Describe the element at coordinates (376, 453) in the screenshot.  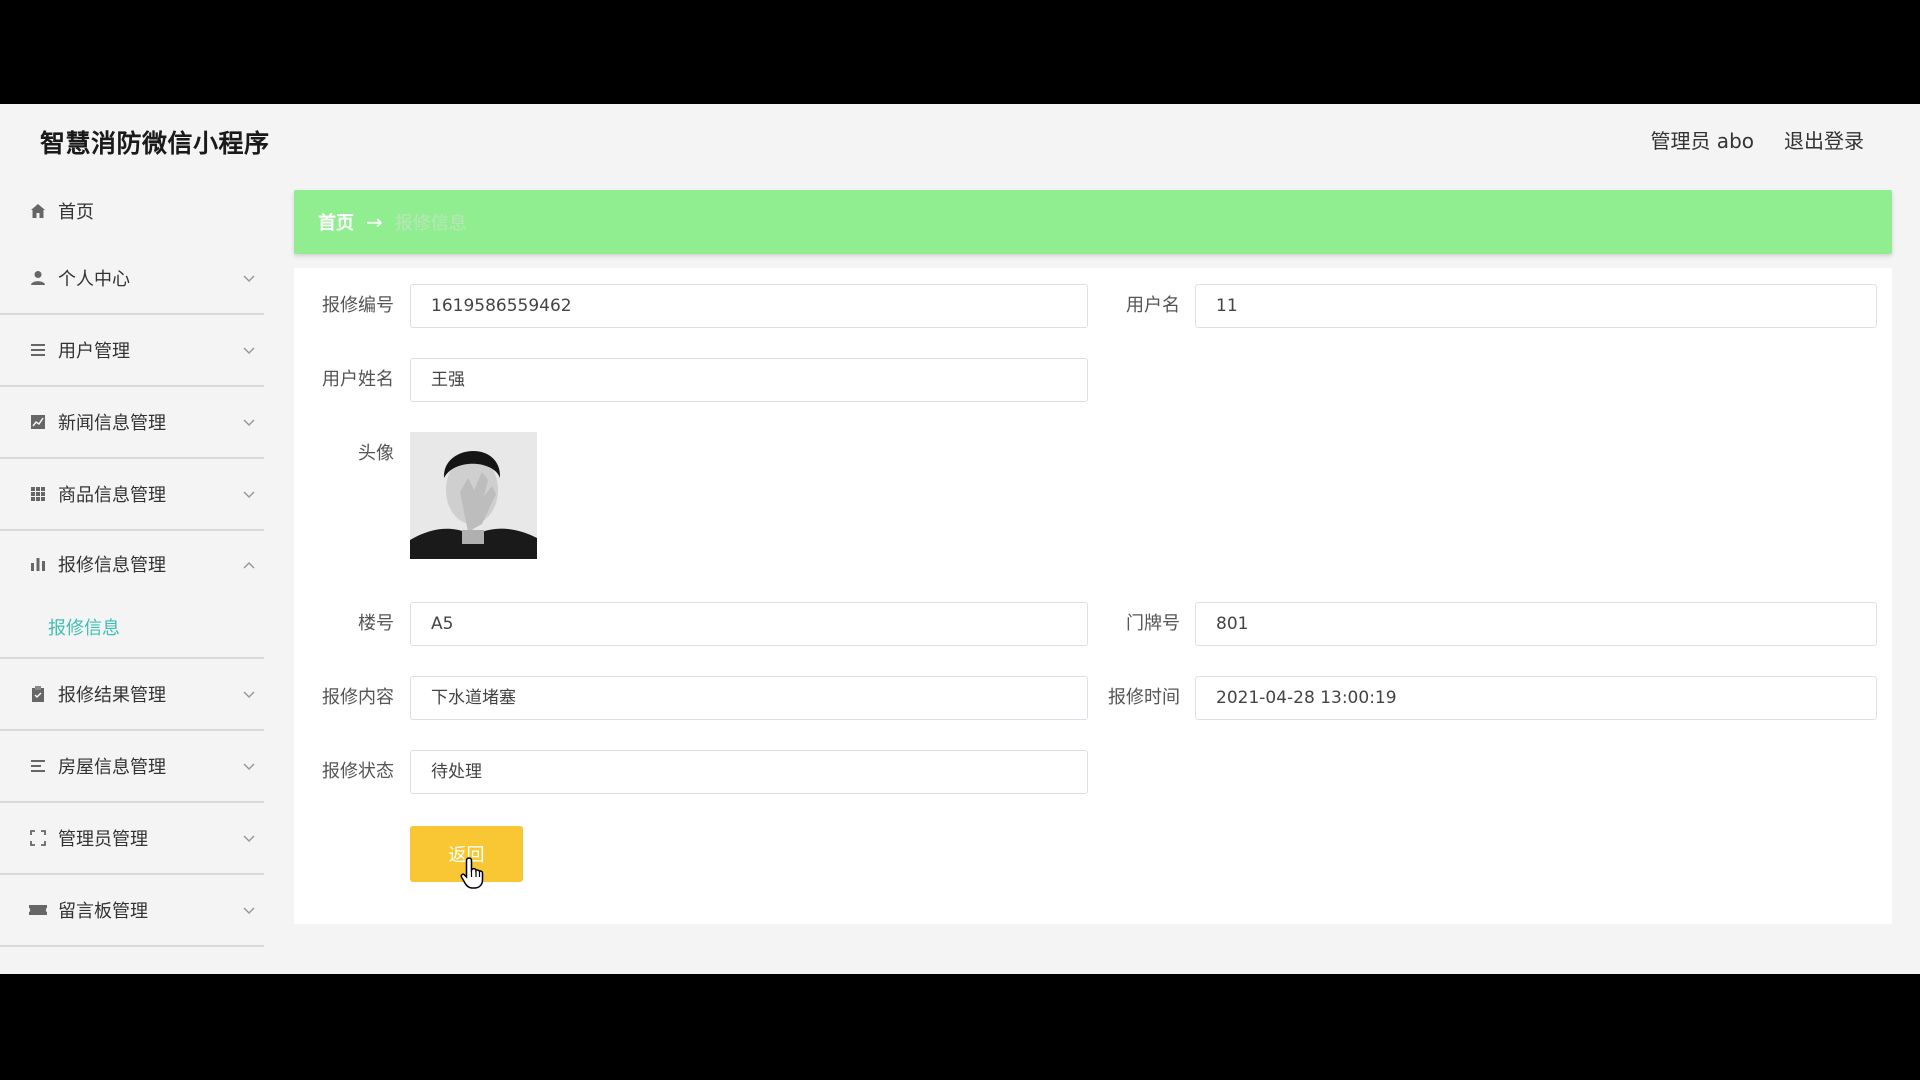
I see `avatar-label: 头像` at that location.